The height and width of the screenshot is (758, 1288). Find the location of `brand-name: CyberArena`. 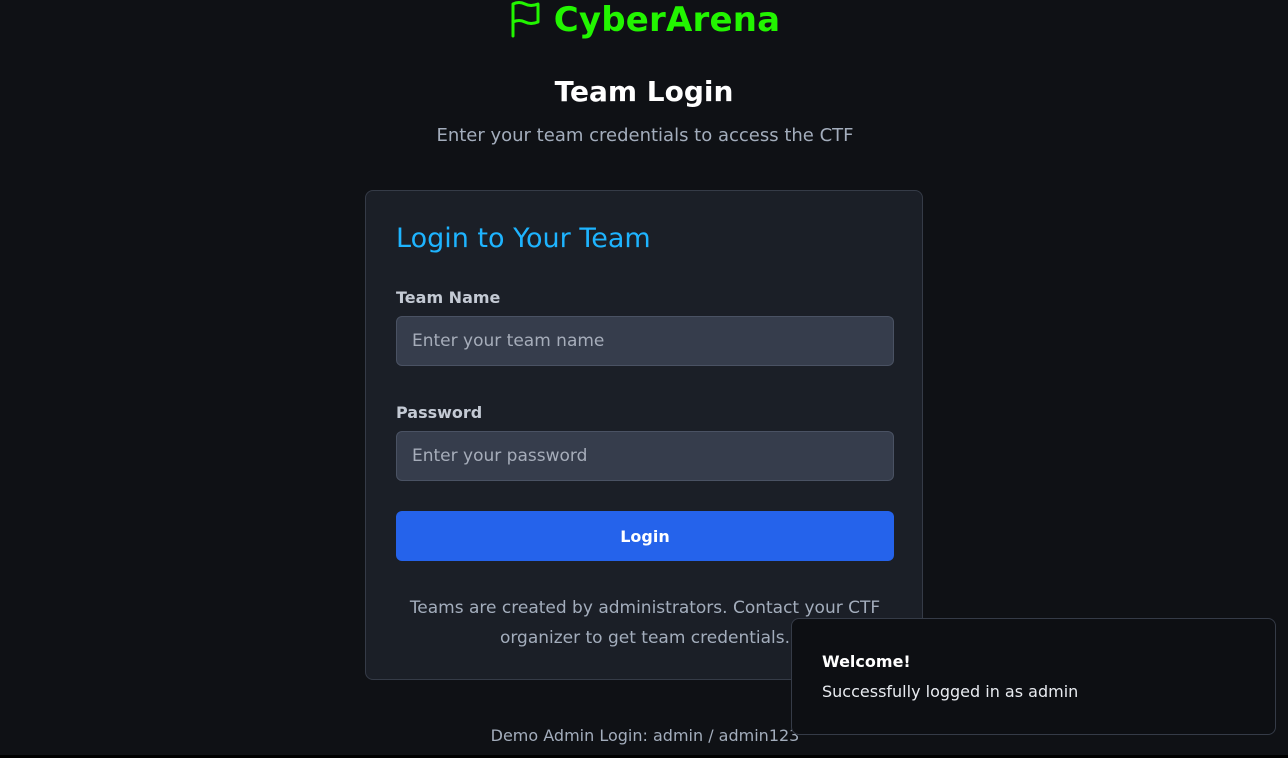

brand-name: CyberArena is located at coordinates (667, 20).